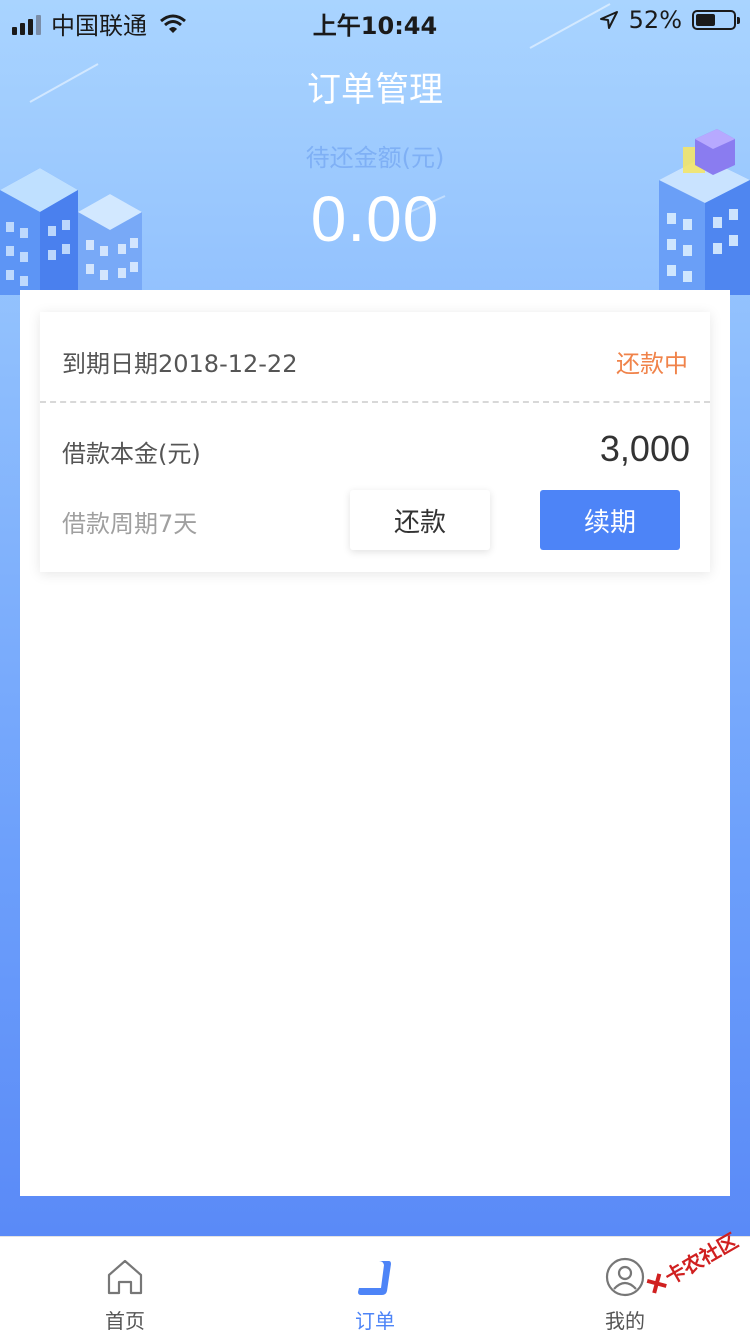 The height and width of the screenshot is (1335, 750). Describe the element at coordinates (375, 90) in the screenshot. I see `page-title: 订单管理` at that location.